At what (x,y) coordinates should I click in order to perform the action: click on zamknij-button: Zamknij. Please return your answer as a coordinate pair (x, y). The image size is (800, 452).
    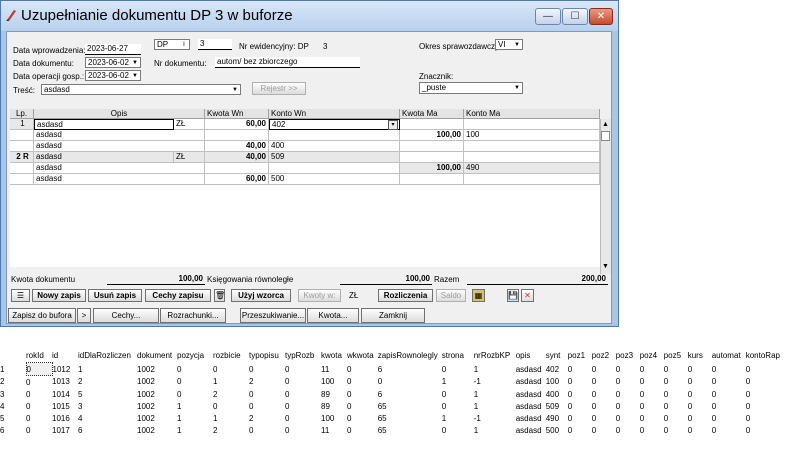
    Looking at the image, I should click on (393, 315).